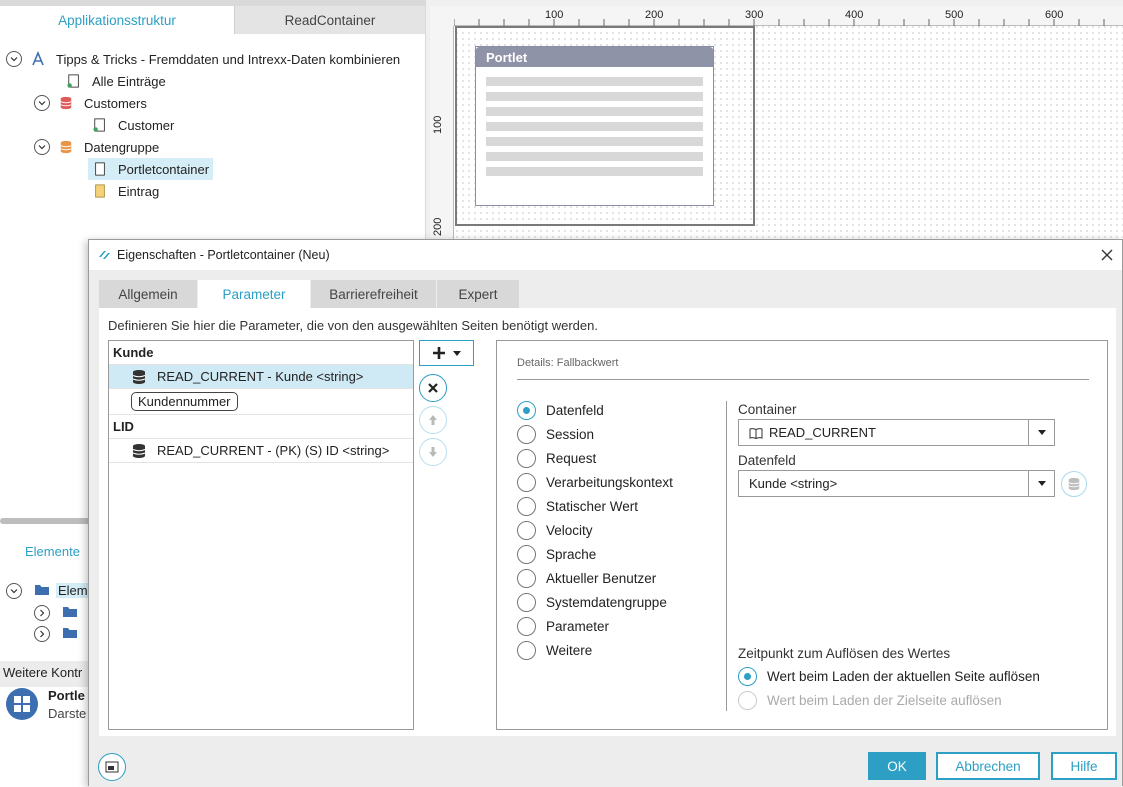 The width and height of the screenshot is (1123, 787). I want to click on tree-label: Portletcontainer, so click(164, 169).